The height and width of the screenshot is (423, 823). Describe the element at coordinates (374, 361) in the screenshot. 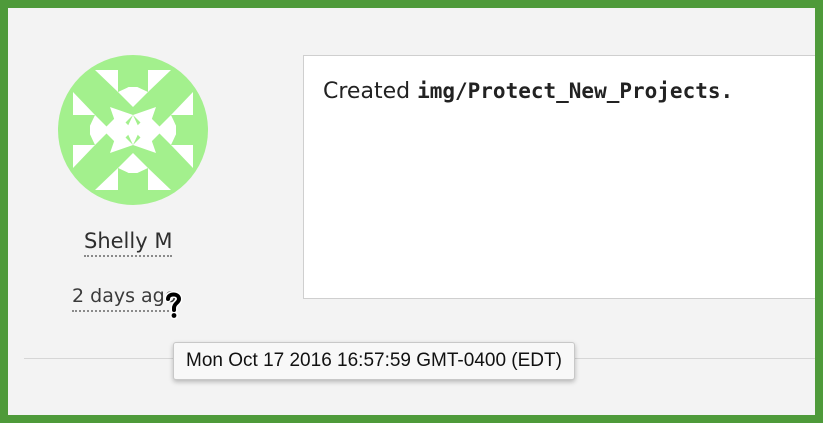

I see `timestamp-tooltip: Mon Oct 17 2016 16:57:59 GMT-0400 (EDT)` at that location.